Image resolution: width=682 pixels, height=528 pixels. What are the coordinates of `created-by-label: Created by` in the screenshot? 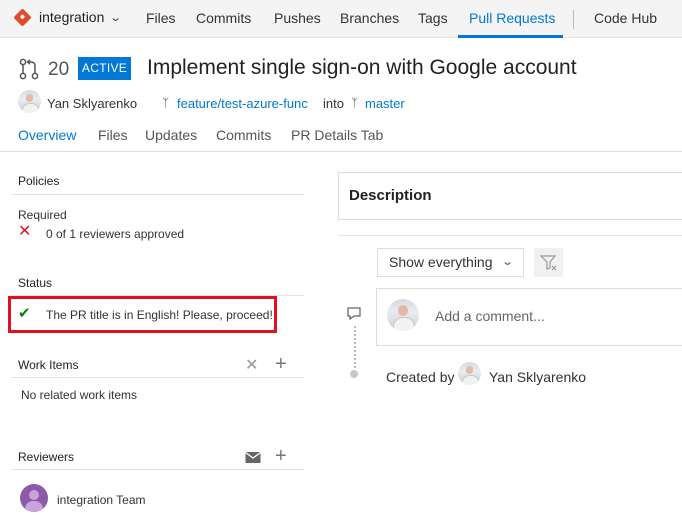 It's located at (420, 377).